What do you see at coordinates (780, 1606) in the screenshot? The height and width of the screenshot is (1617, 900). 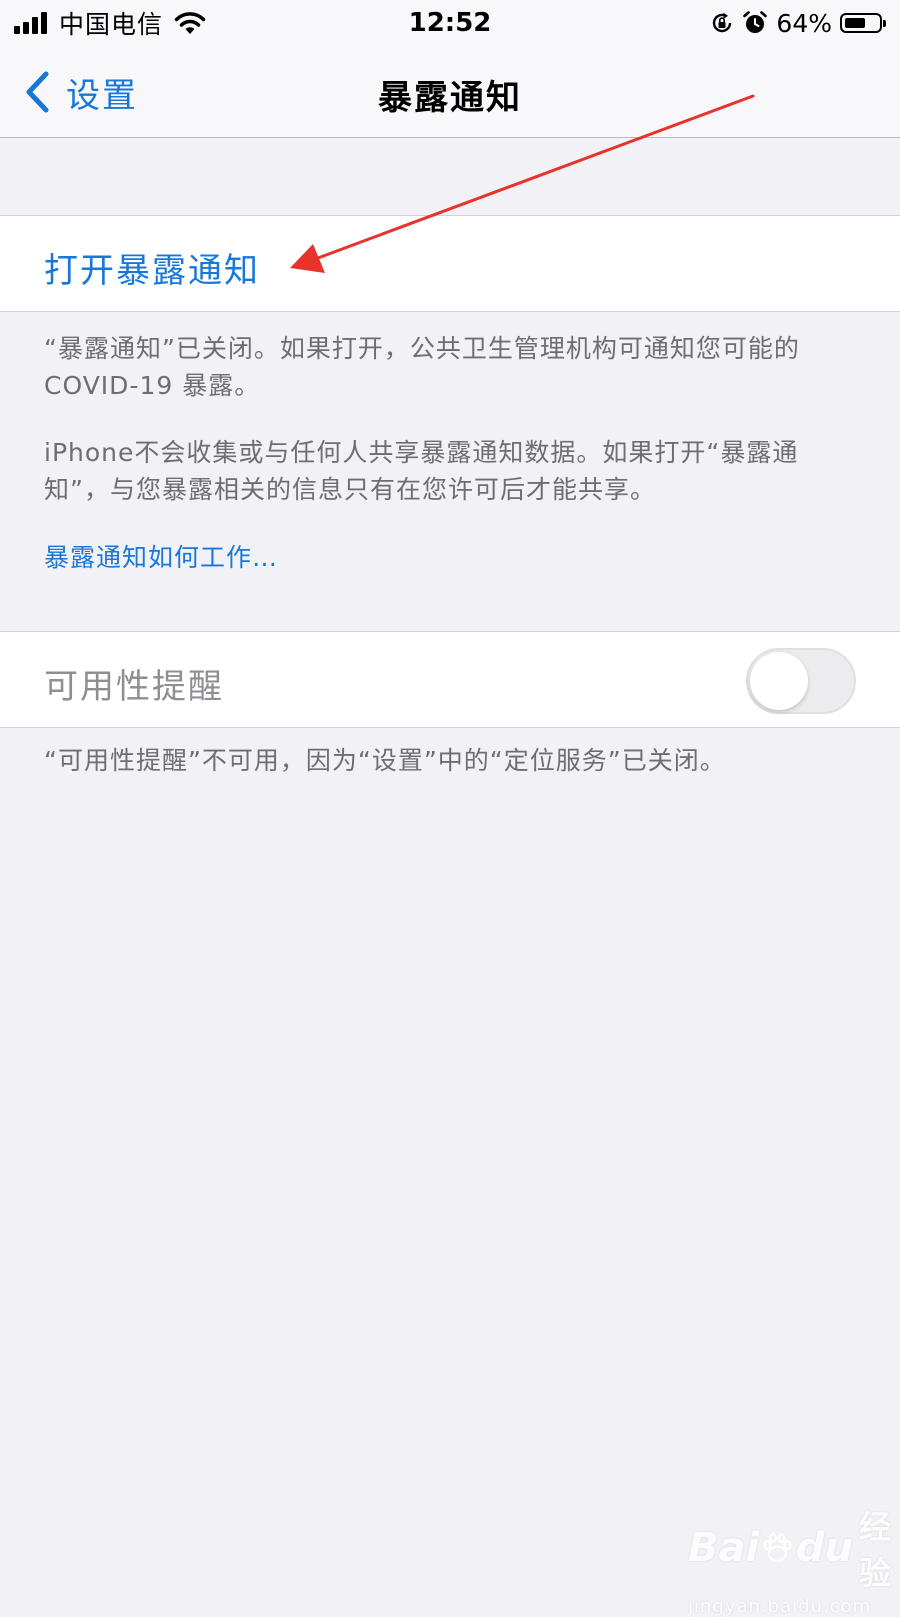 I see `watermark-url: jingyan.baidu.com` at bounding box center [780, 1606].